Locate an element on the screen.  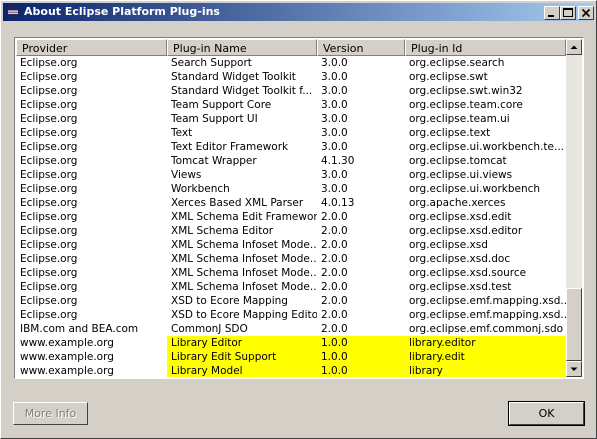
minimize-button is located at coordinates (552, 13).